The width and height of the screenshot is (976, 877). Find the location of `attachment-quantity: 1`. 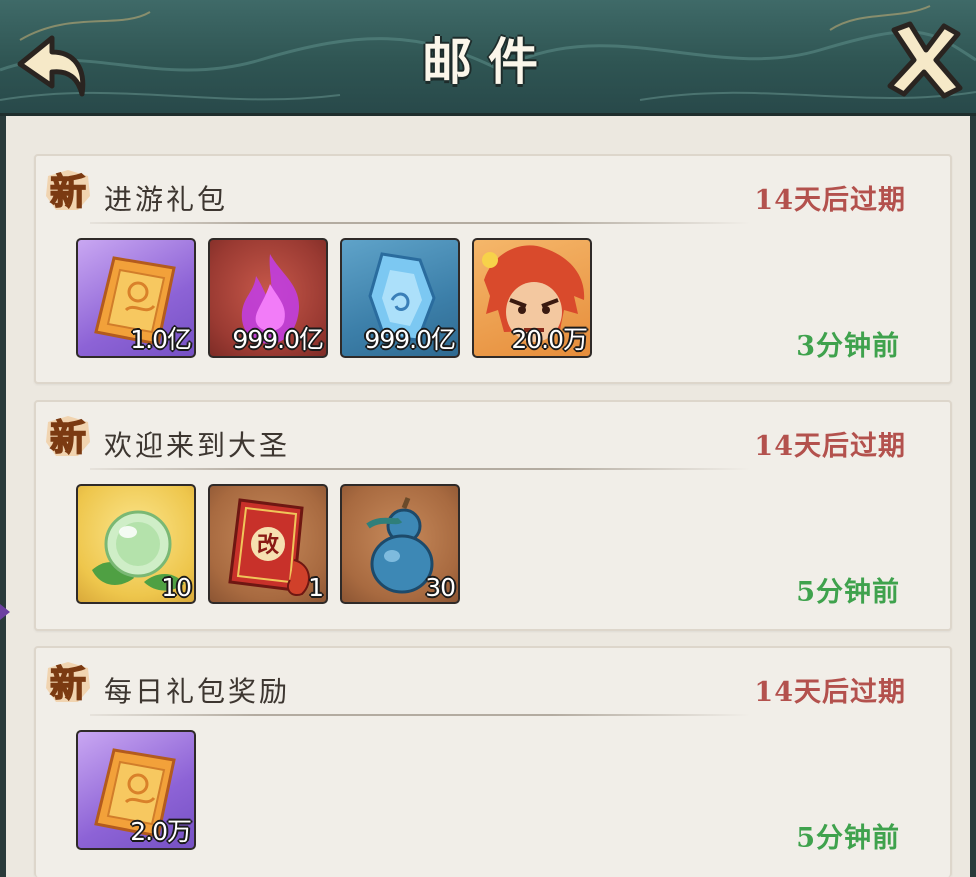

attachment-quantity: 1 is located at coordinates (316, 587).